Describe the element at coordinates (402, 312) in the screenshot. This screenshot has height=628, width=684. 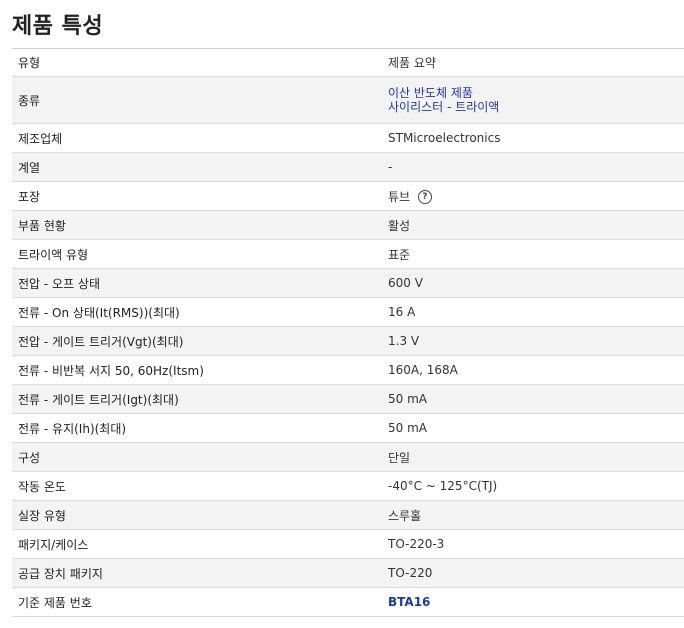
I see `row-value: 16 A` at that location.